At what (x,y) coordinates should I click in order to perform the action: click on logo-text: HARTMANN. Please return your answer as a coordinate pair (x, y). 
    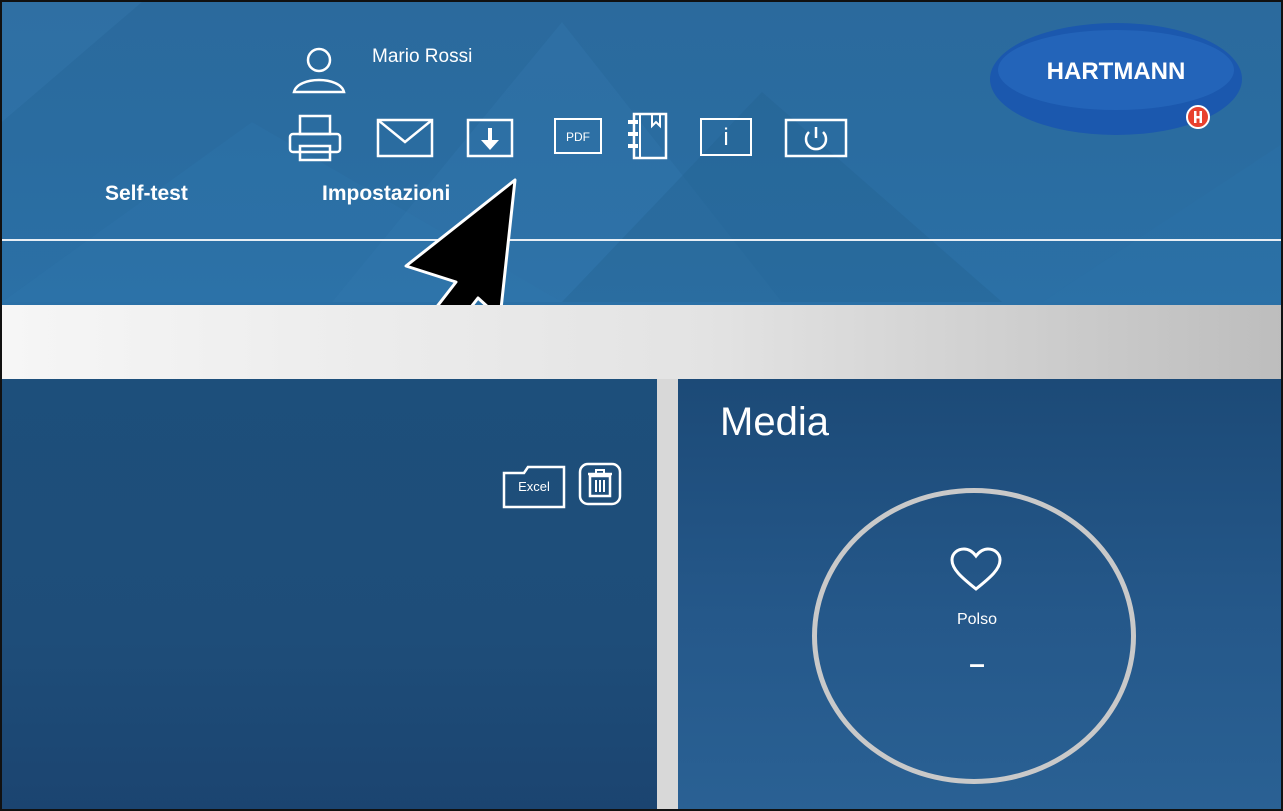
    Looking at the image, I should click on (1116, 71).